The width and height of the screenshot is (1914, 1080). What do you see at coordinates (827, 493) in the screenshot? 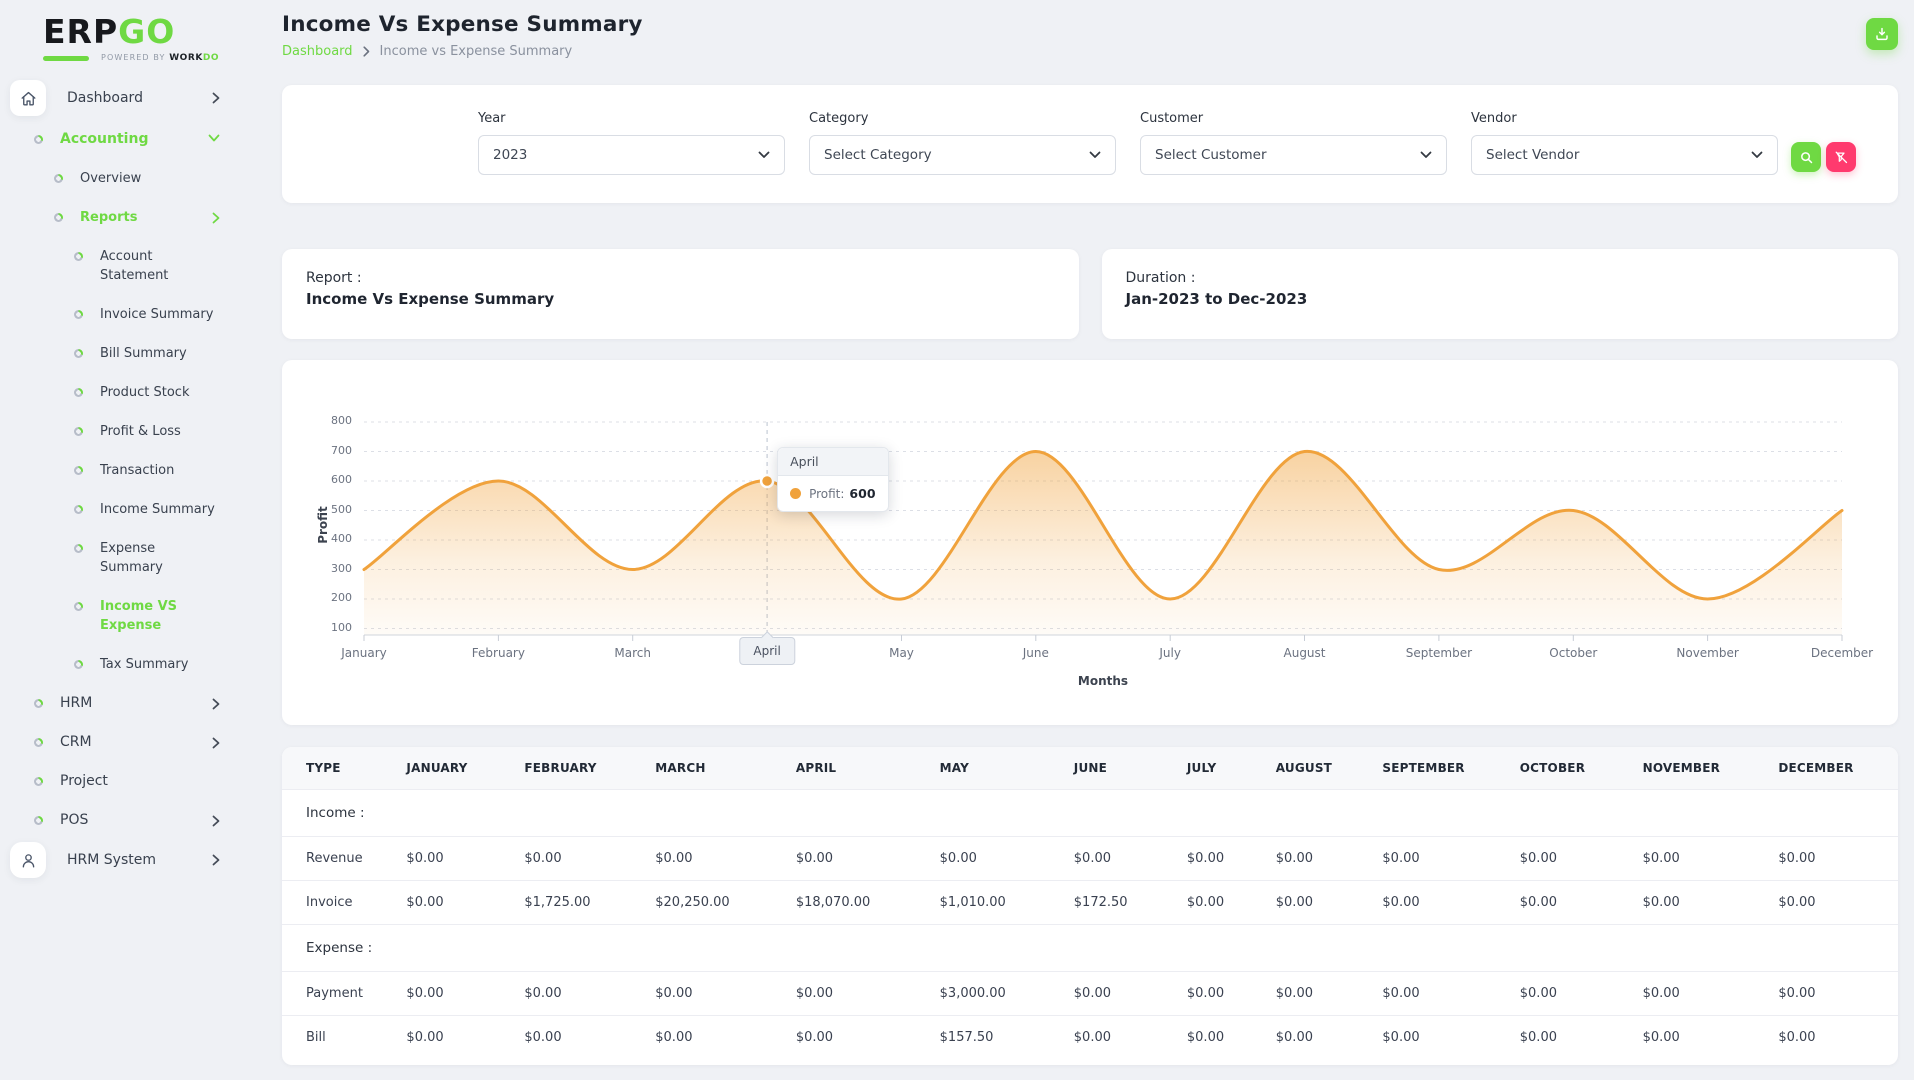
I see `tooltip-series-label: Profit:` at bounding box center [827, 493].